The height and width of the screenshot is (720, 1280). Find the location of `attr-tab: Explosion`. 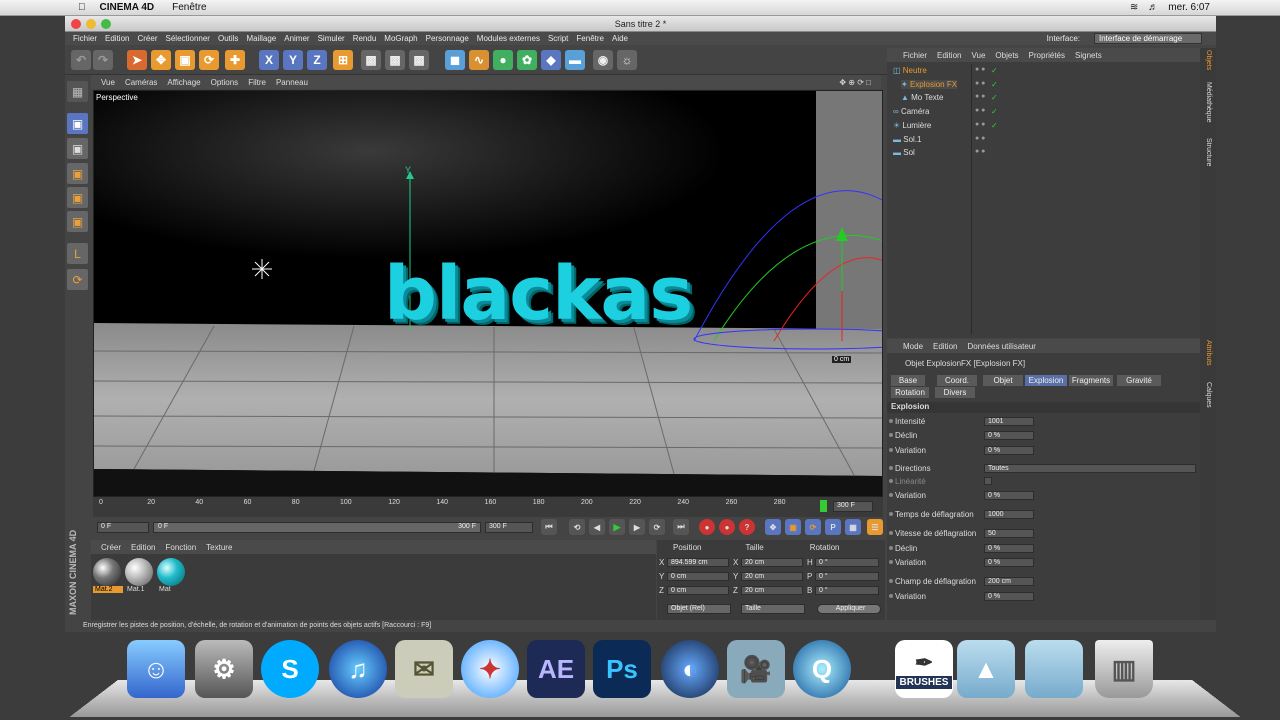

attr-tab: Explosion is located at coordinates (1046, 380).